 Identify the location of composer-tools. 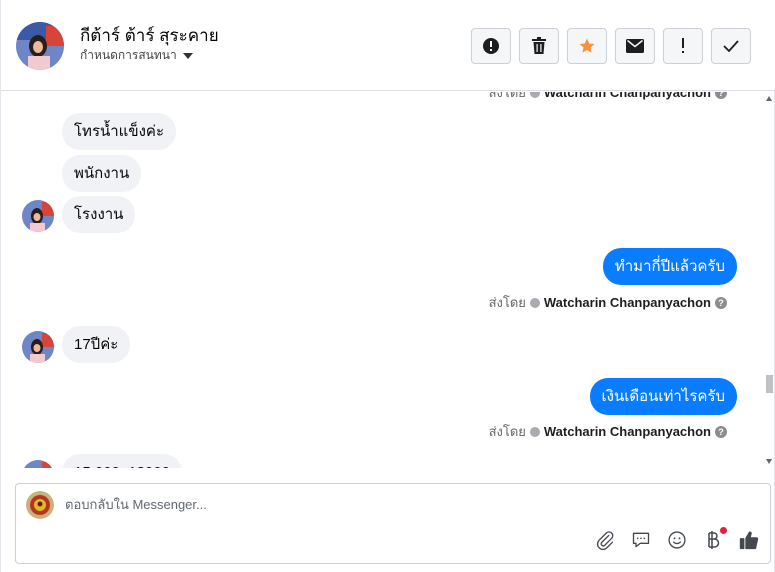
(677, 539).